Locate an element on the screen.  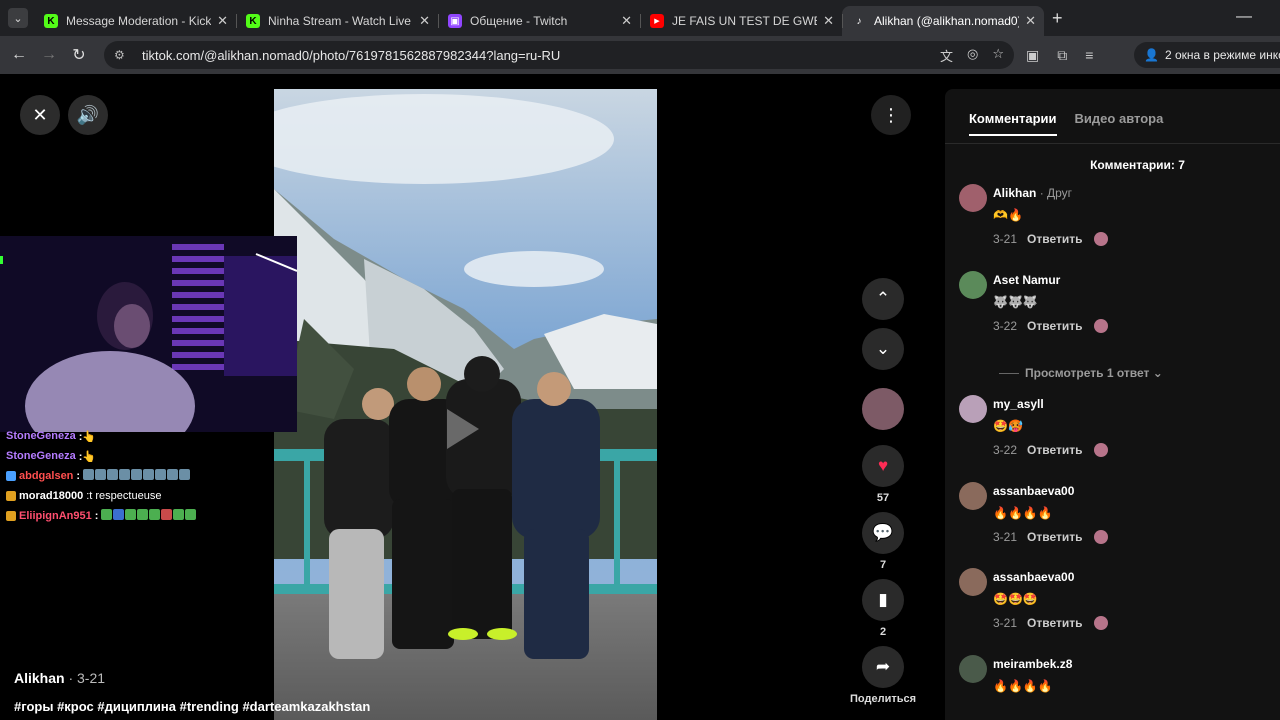
view-replies-button: Просмотреть 1 ответ ⌄ is located at coordinates (1081, 373).